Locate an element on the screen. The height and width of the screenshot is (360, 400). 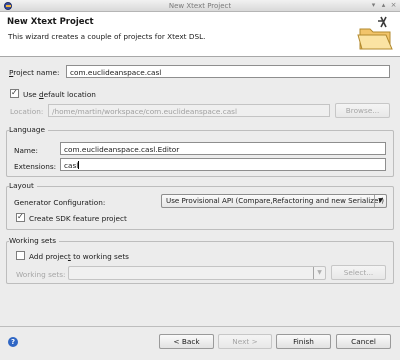
add-to-working-sets-checkbox is located at coordinates (20, 255).